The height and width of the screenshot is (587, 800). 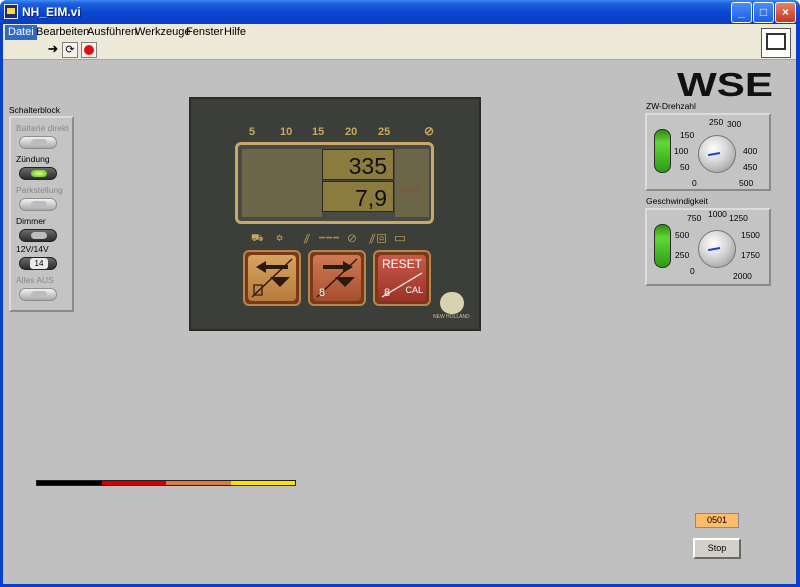 What do you see at coordinates (286, 132) in the screenshot?
I see `scale-label: 10` at bounding box center [286, 132].